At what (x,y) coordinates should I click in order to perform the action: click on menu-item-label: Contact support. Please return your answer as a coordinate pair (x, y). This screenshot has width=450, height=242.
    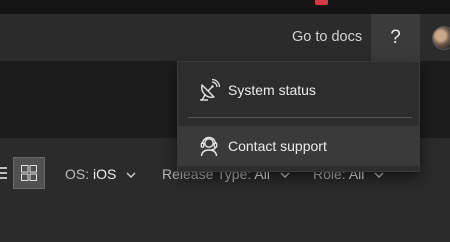
    Looking at the image, I should click on (277, 146).